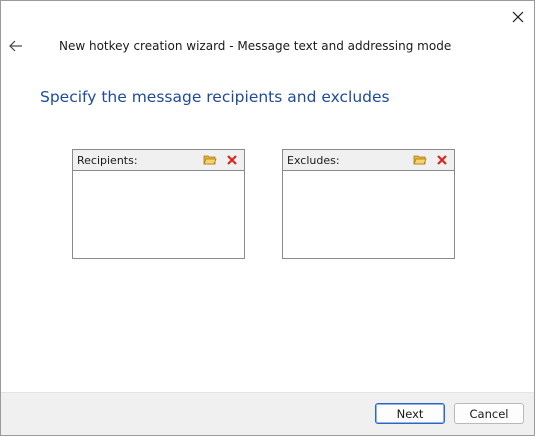  What do you see at coordinates (368, 214) in the screenshot?
I see `excludes-list` at bounding box center [368, 214].